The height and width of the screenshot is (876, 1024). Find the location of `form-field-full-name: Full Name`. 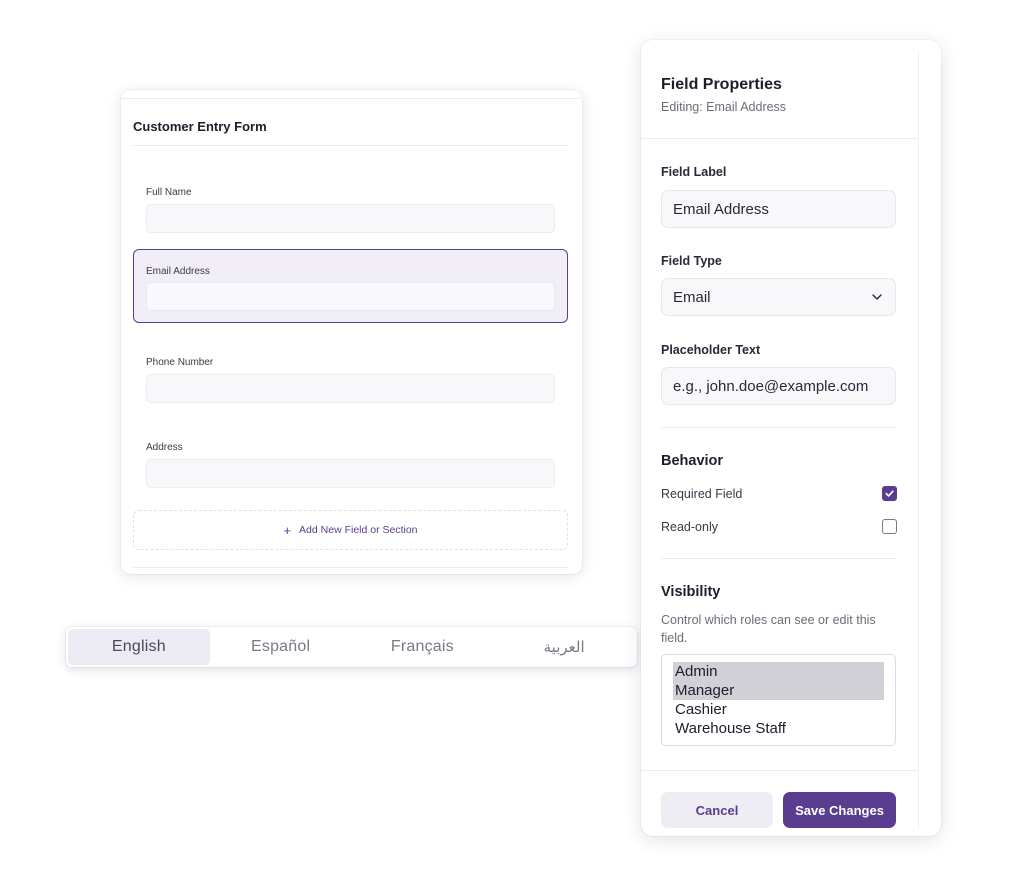

form-field-full-name: Full Name is located at coordinates (350, 207).